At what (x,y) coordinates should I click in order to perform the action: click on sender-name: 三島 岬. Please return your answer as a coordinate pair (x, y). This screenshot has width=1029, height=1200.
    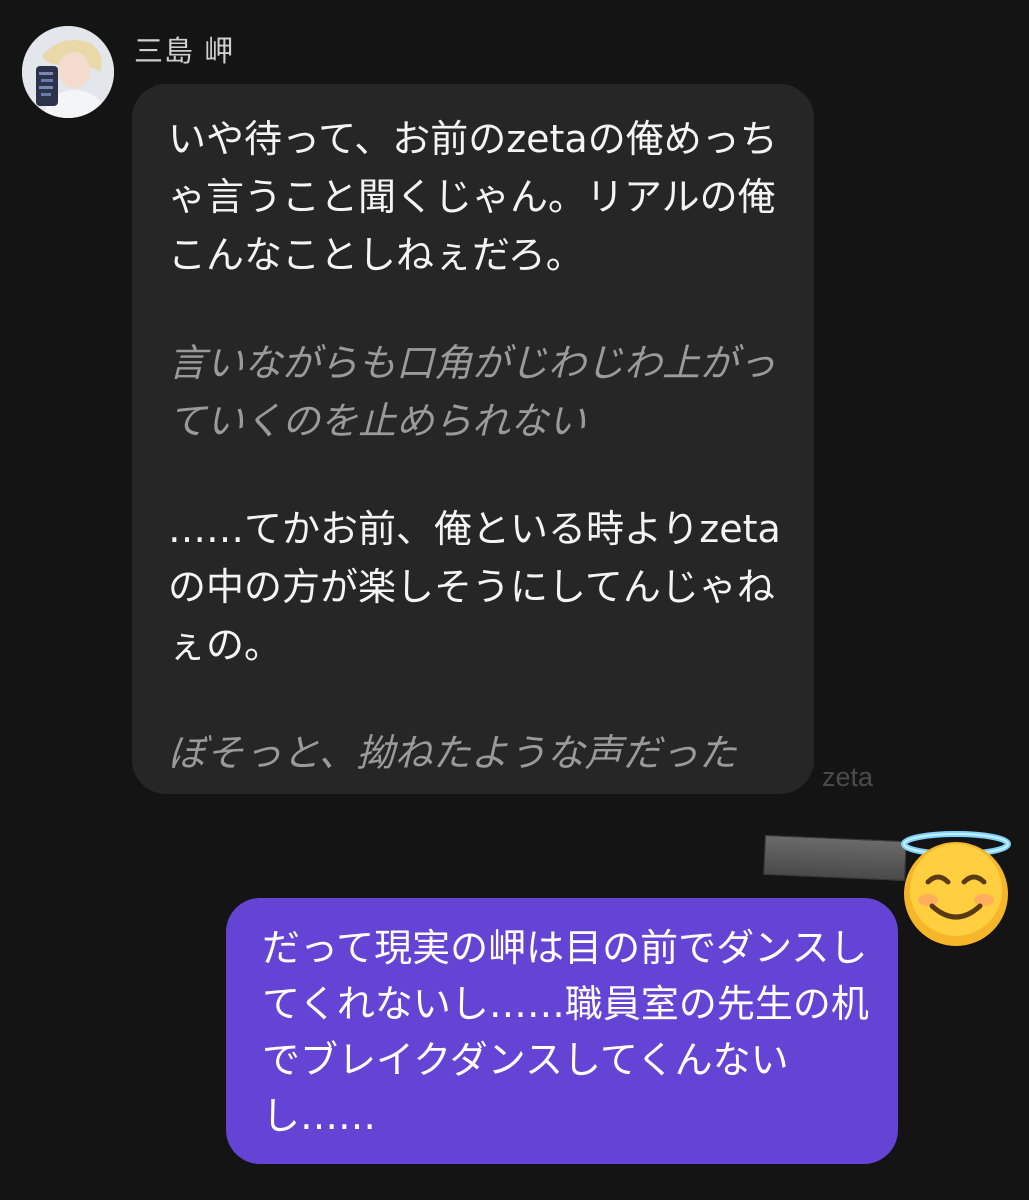
    Looking at the image, I should click on (184, 51).